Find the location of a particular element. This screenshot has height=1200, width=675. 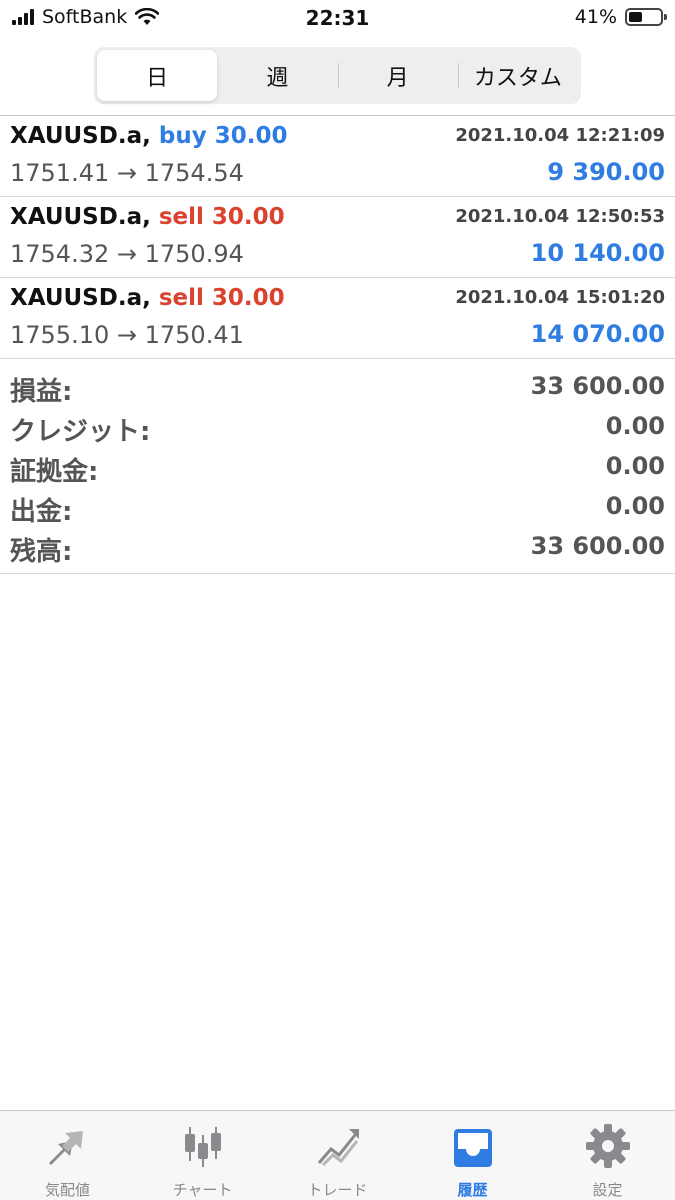

summary-withdrawal: 出金: 0.00 is located at coordinates (337, 507).